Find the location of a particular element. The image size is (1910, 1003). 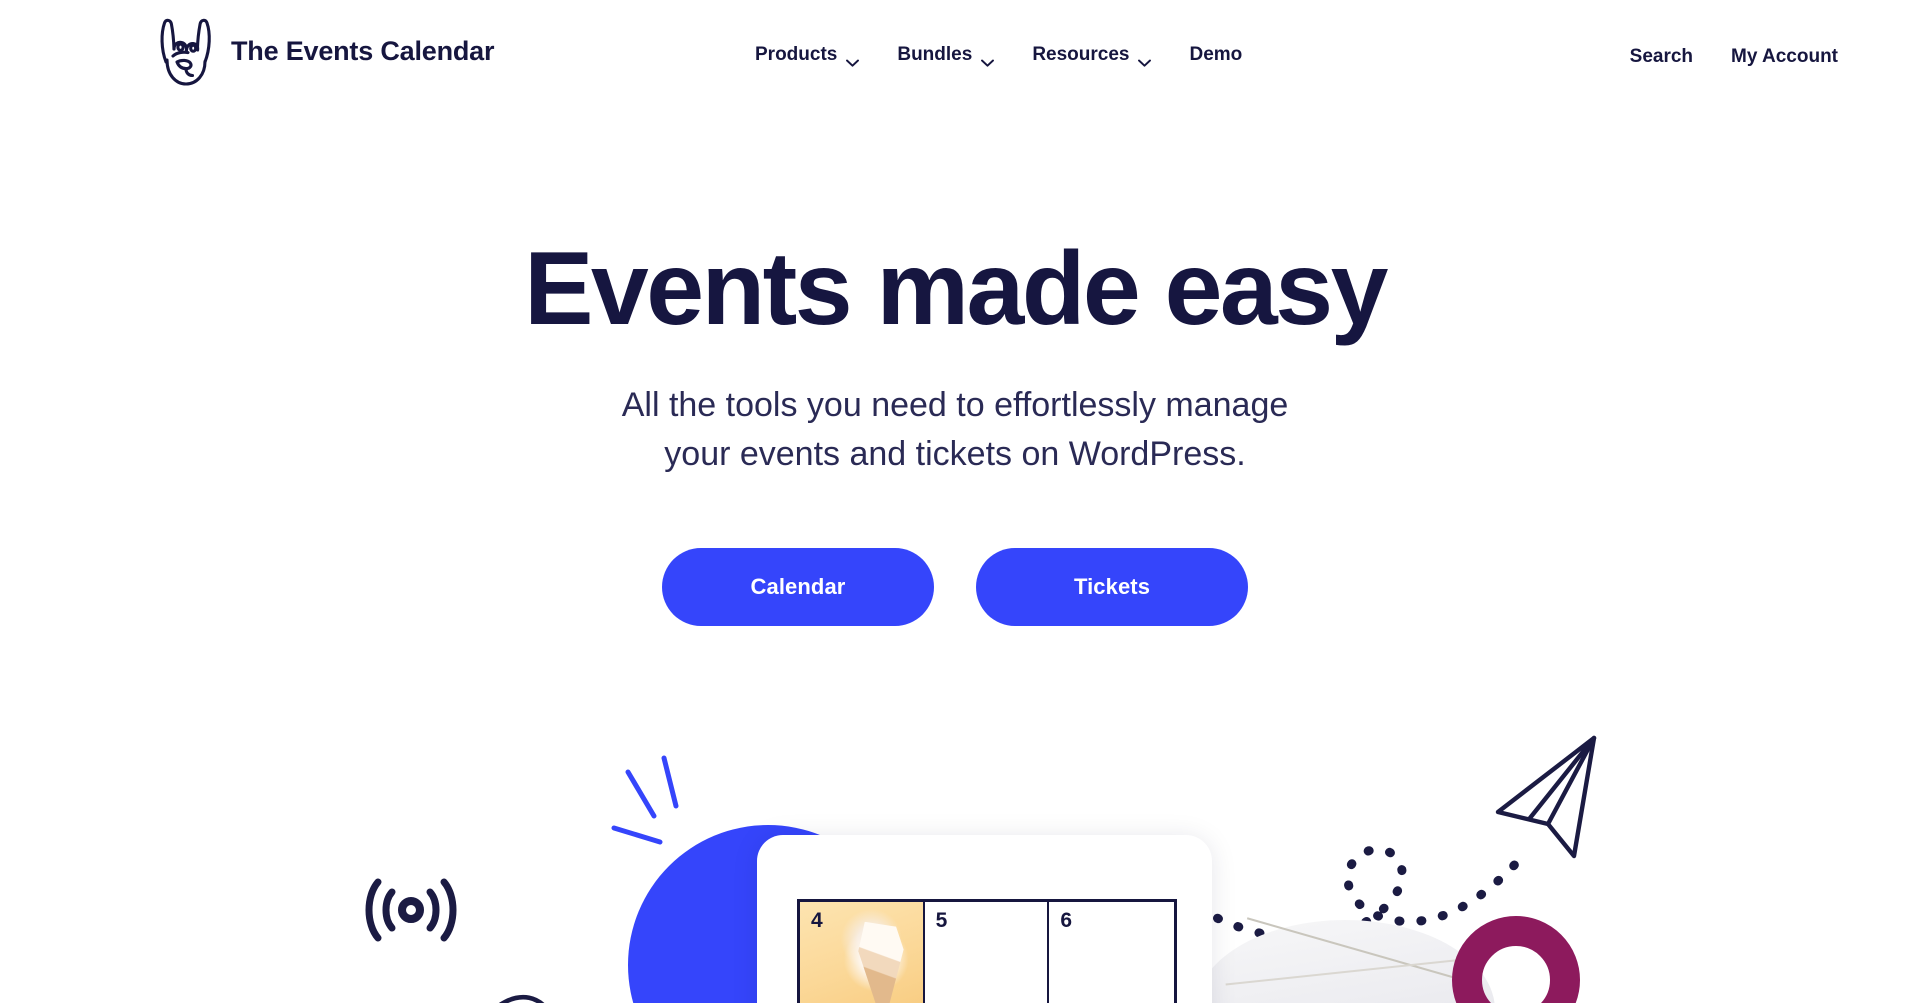

calendar-day-number: 4 is located at coordinates (817, 920).